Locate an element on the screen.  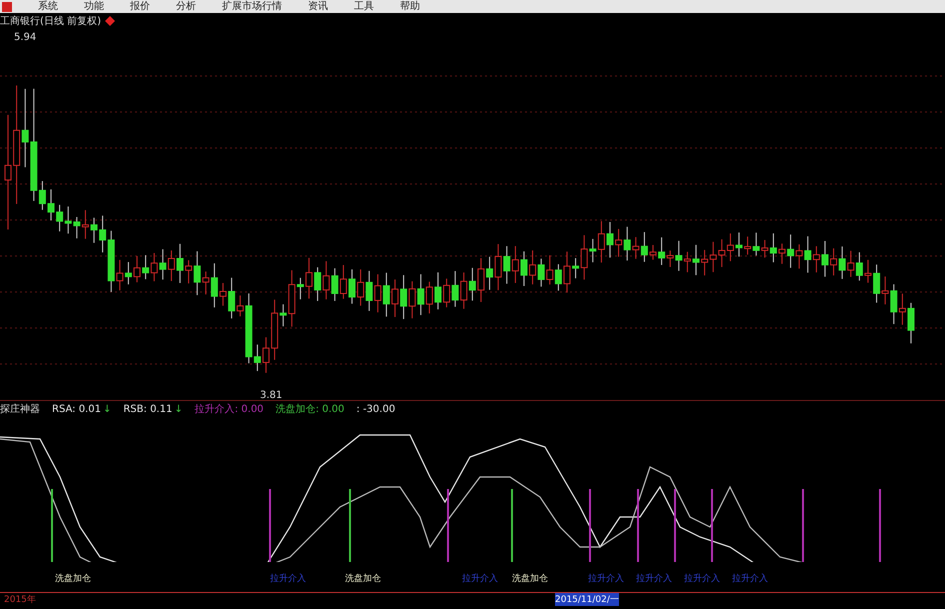
date-axis-label: 2015年 is located at coordinates (20, 600).